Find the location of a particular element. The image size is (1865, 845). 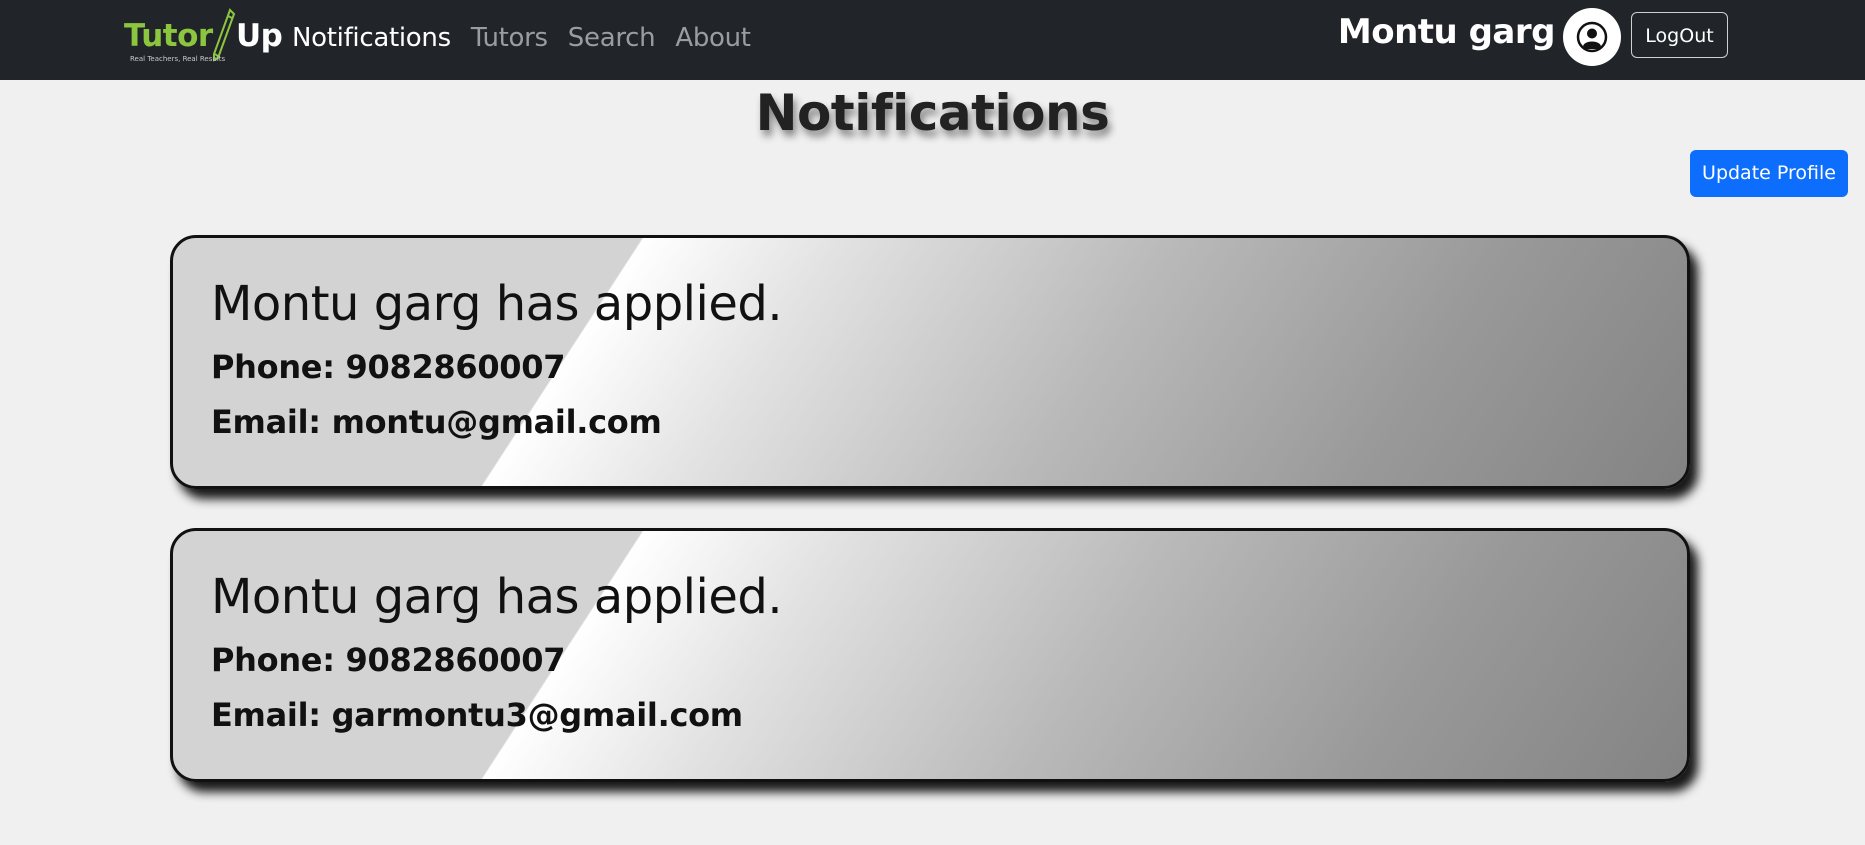

nav-link-notifications: Notifications is located at coordinates (371, 38).